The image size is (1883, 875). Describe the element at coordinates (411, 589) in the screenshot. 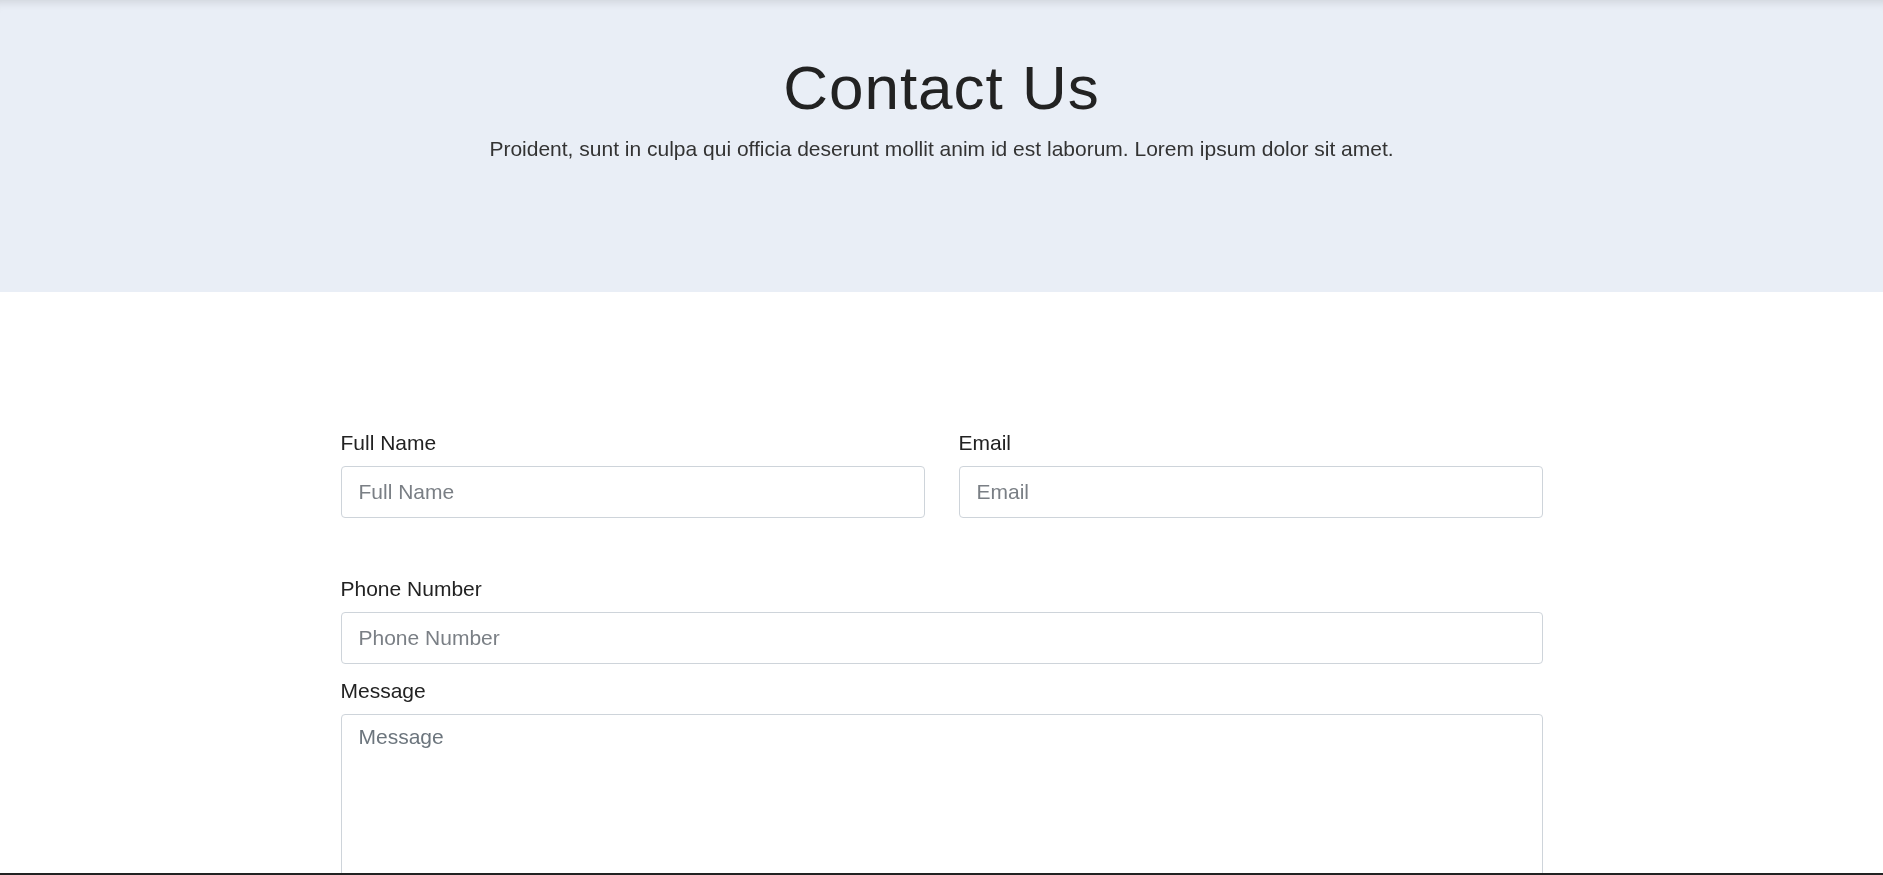

I see `field-label: Phone Number` at that location.